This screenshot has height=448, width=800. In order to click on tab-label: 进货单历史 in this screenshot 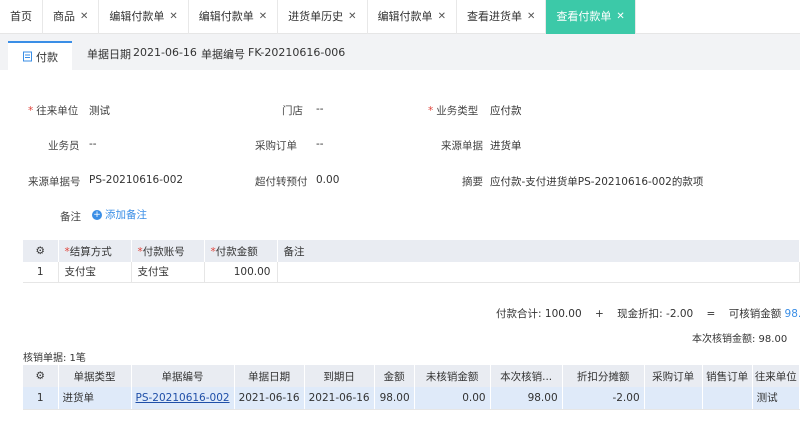, I will do `click(316, 16)`.